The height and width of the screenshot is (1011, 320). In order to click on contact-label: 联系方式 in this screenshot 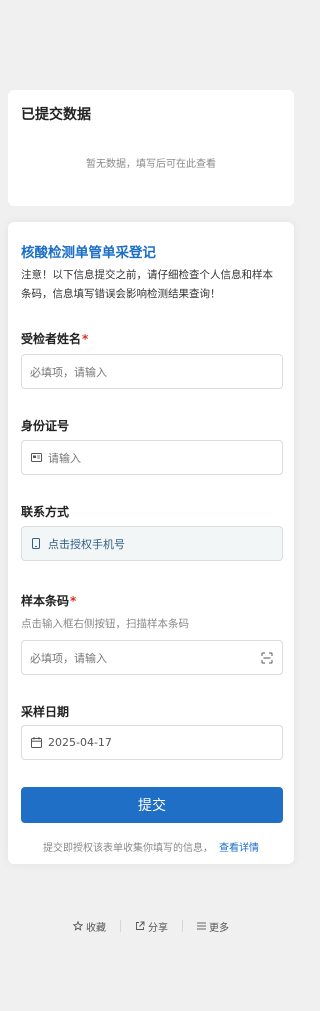, I will do `click(45, 512)`.